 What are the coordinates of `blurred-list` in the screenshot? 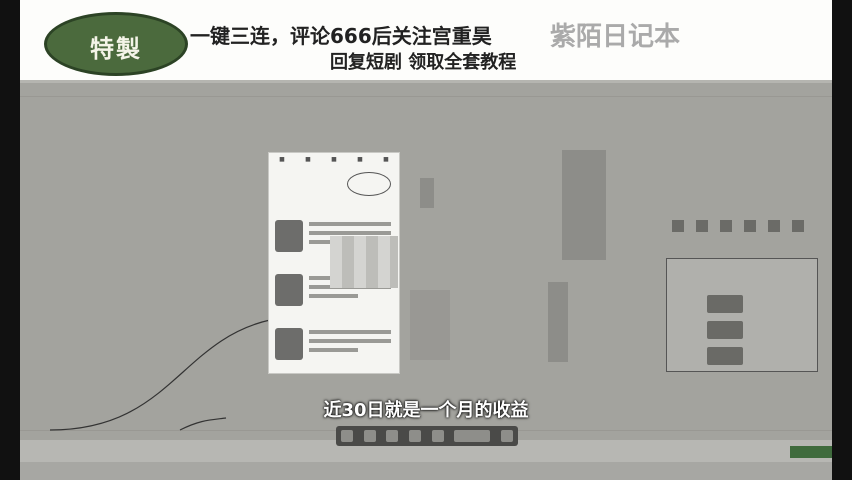 It's located at (430, 325).